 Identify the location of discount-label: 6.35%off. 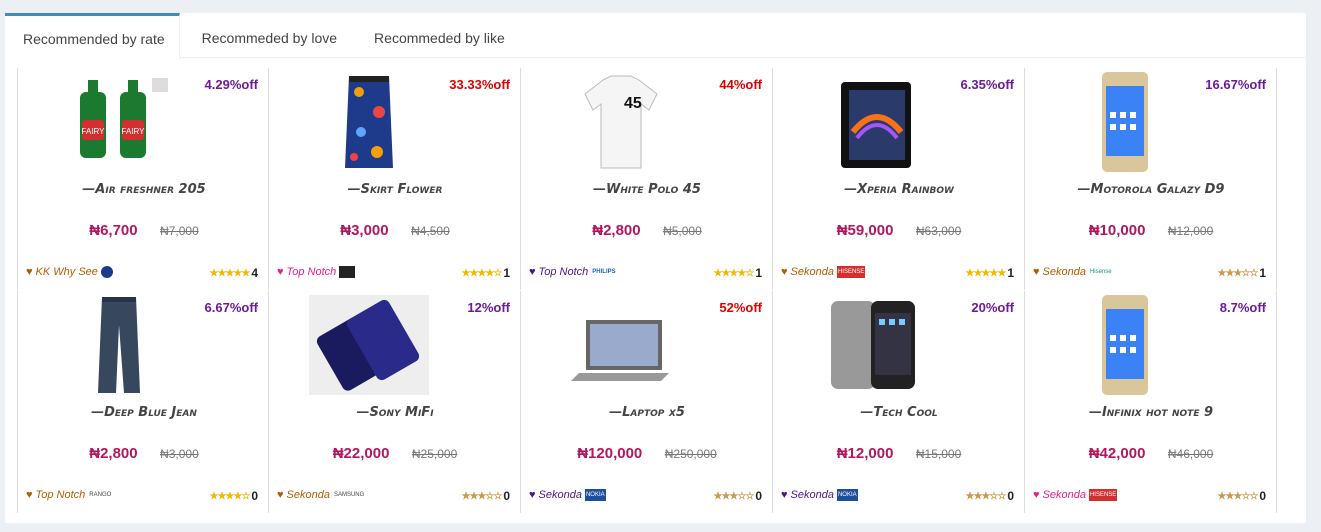
(987, 84).